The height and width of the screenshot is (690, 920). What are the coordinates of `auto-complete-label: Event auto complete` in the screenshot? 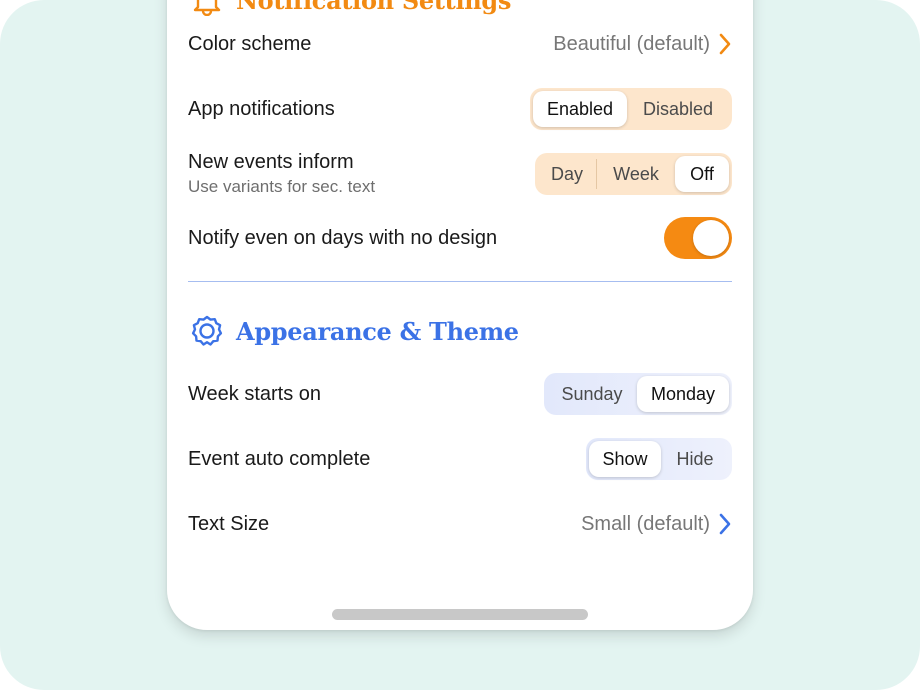 It's located at (279, 458).